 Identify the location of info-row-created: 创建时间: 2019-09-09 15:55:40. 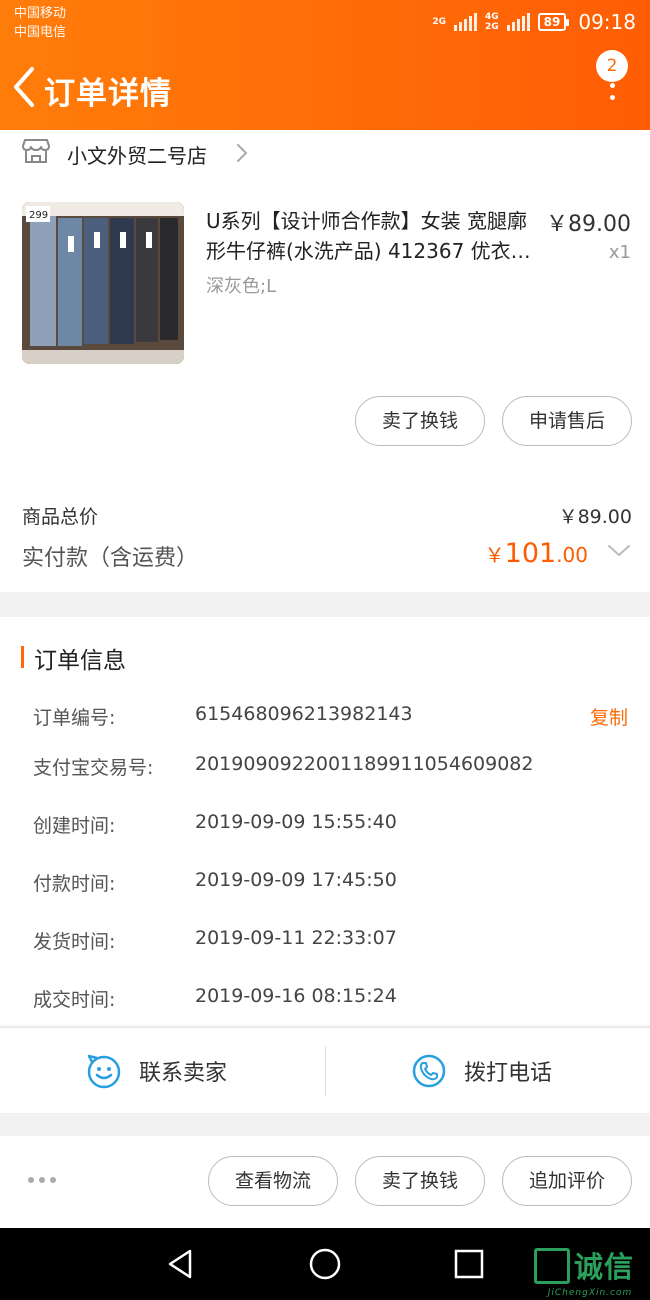
(325, 826).